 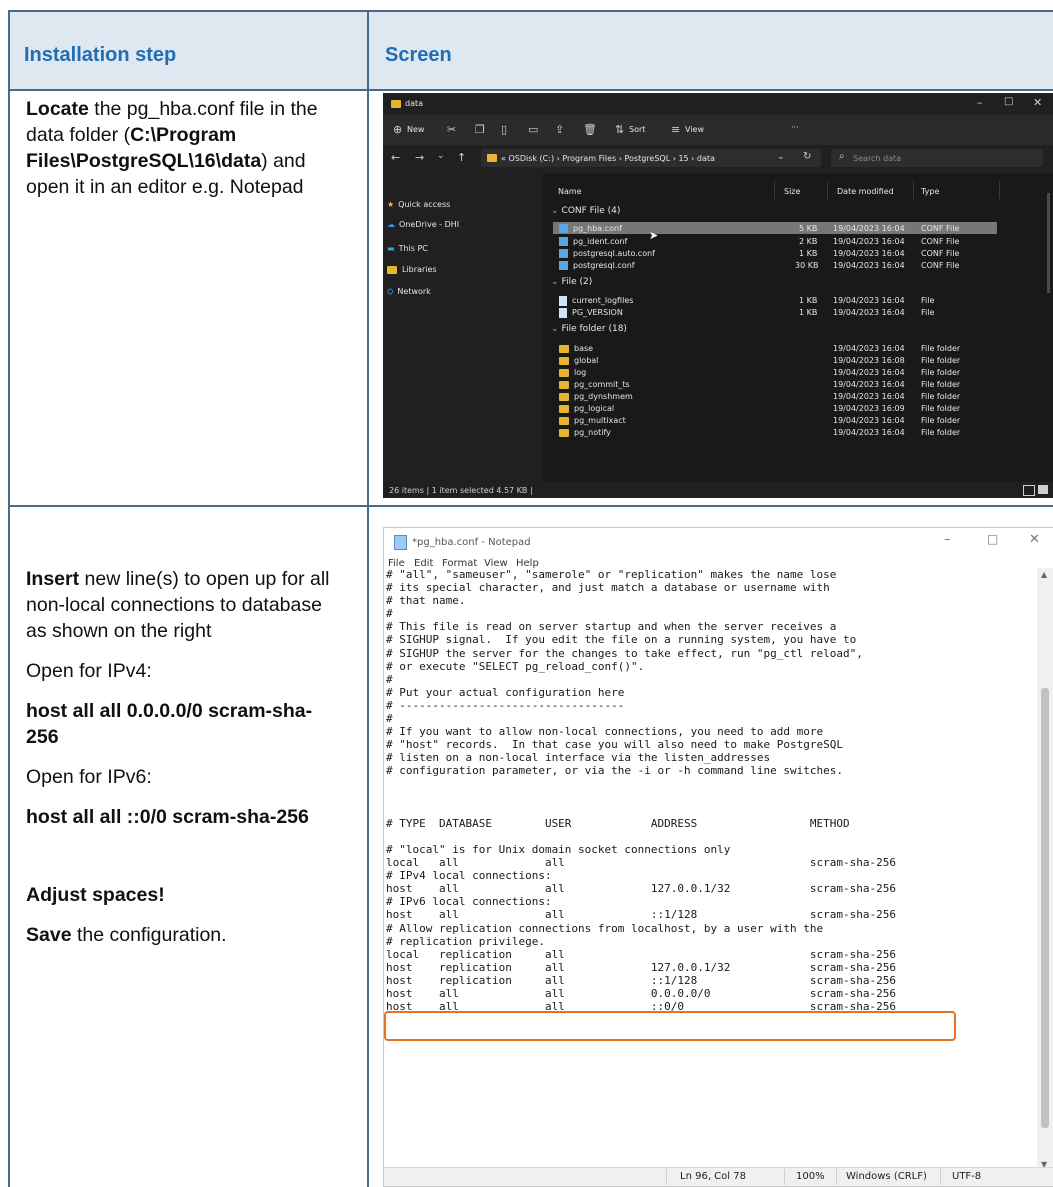 I want to click on column-date: Date modified, so click(x=865, y=191).